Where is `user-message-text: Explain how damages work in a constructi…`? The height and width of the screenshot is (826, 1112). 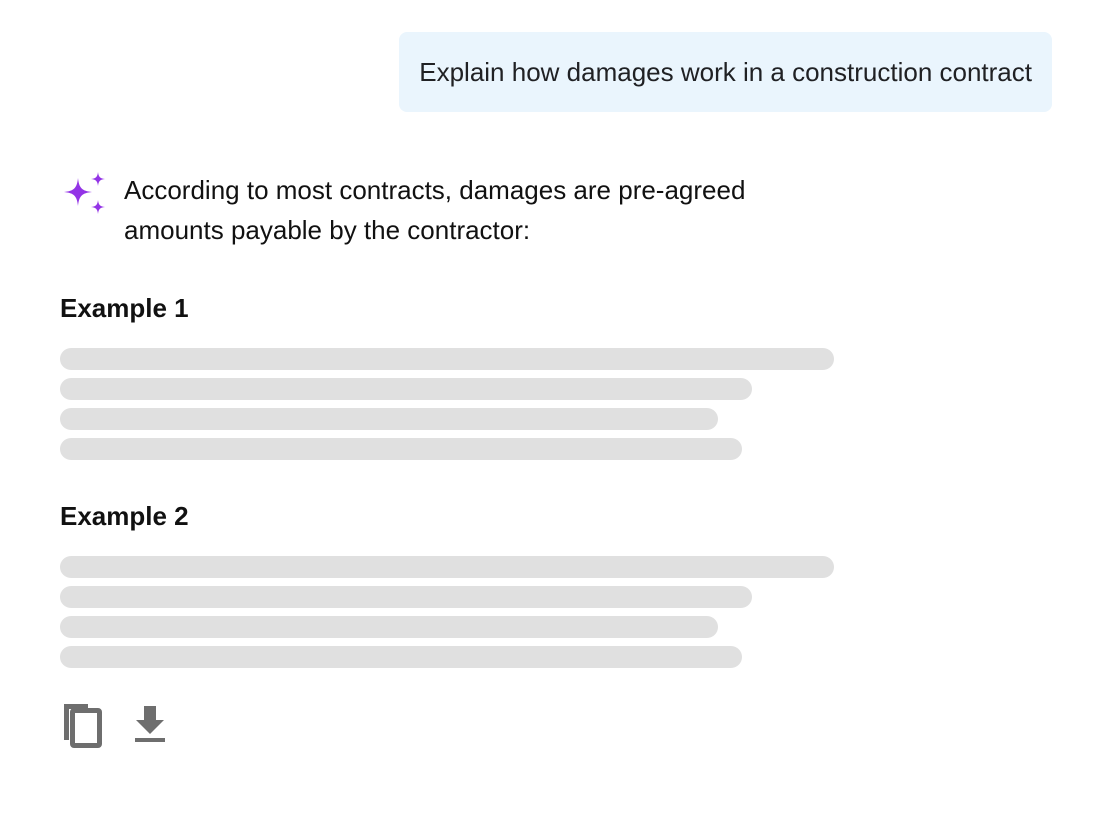
user-message-text: Explain how damages work in a constructi… is located at coordinates (725, 71).